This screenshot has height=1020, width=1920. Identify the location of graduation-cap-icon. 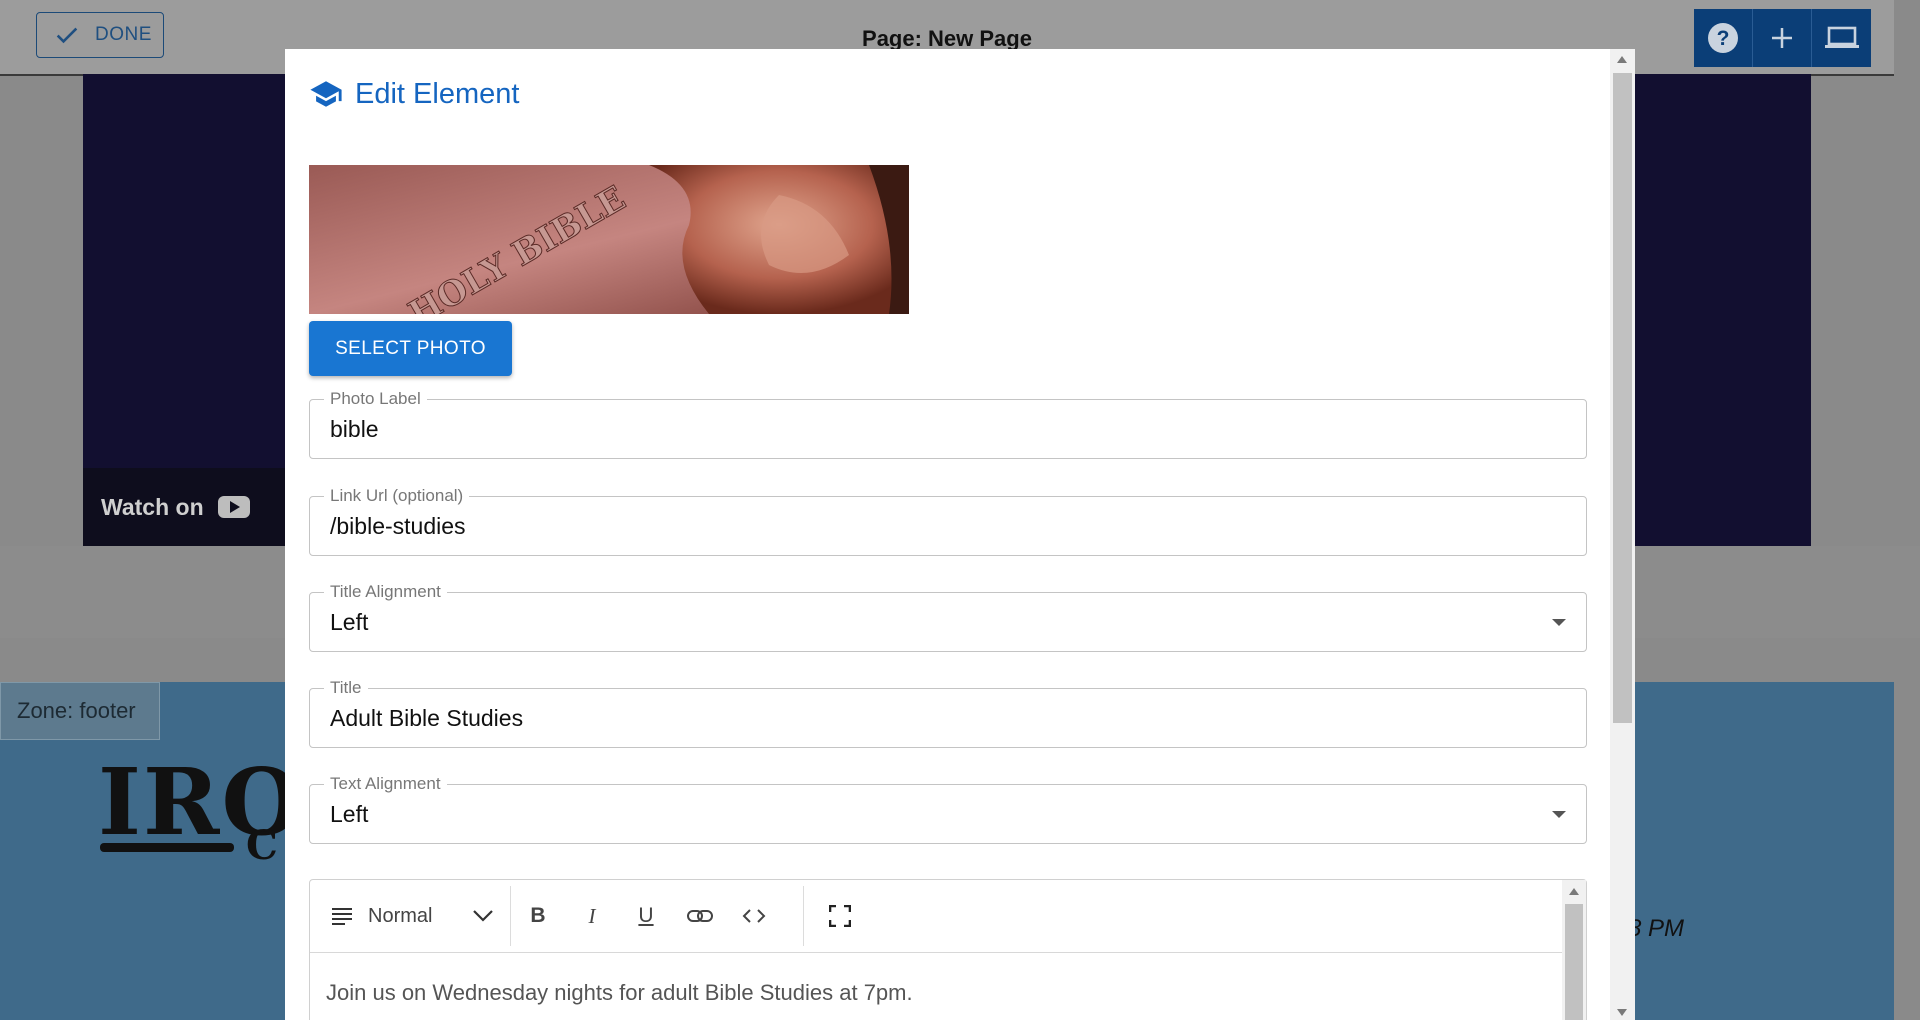
(326, 94).